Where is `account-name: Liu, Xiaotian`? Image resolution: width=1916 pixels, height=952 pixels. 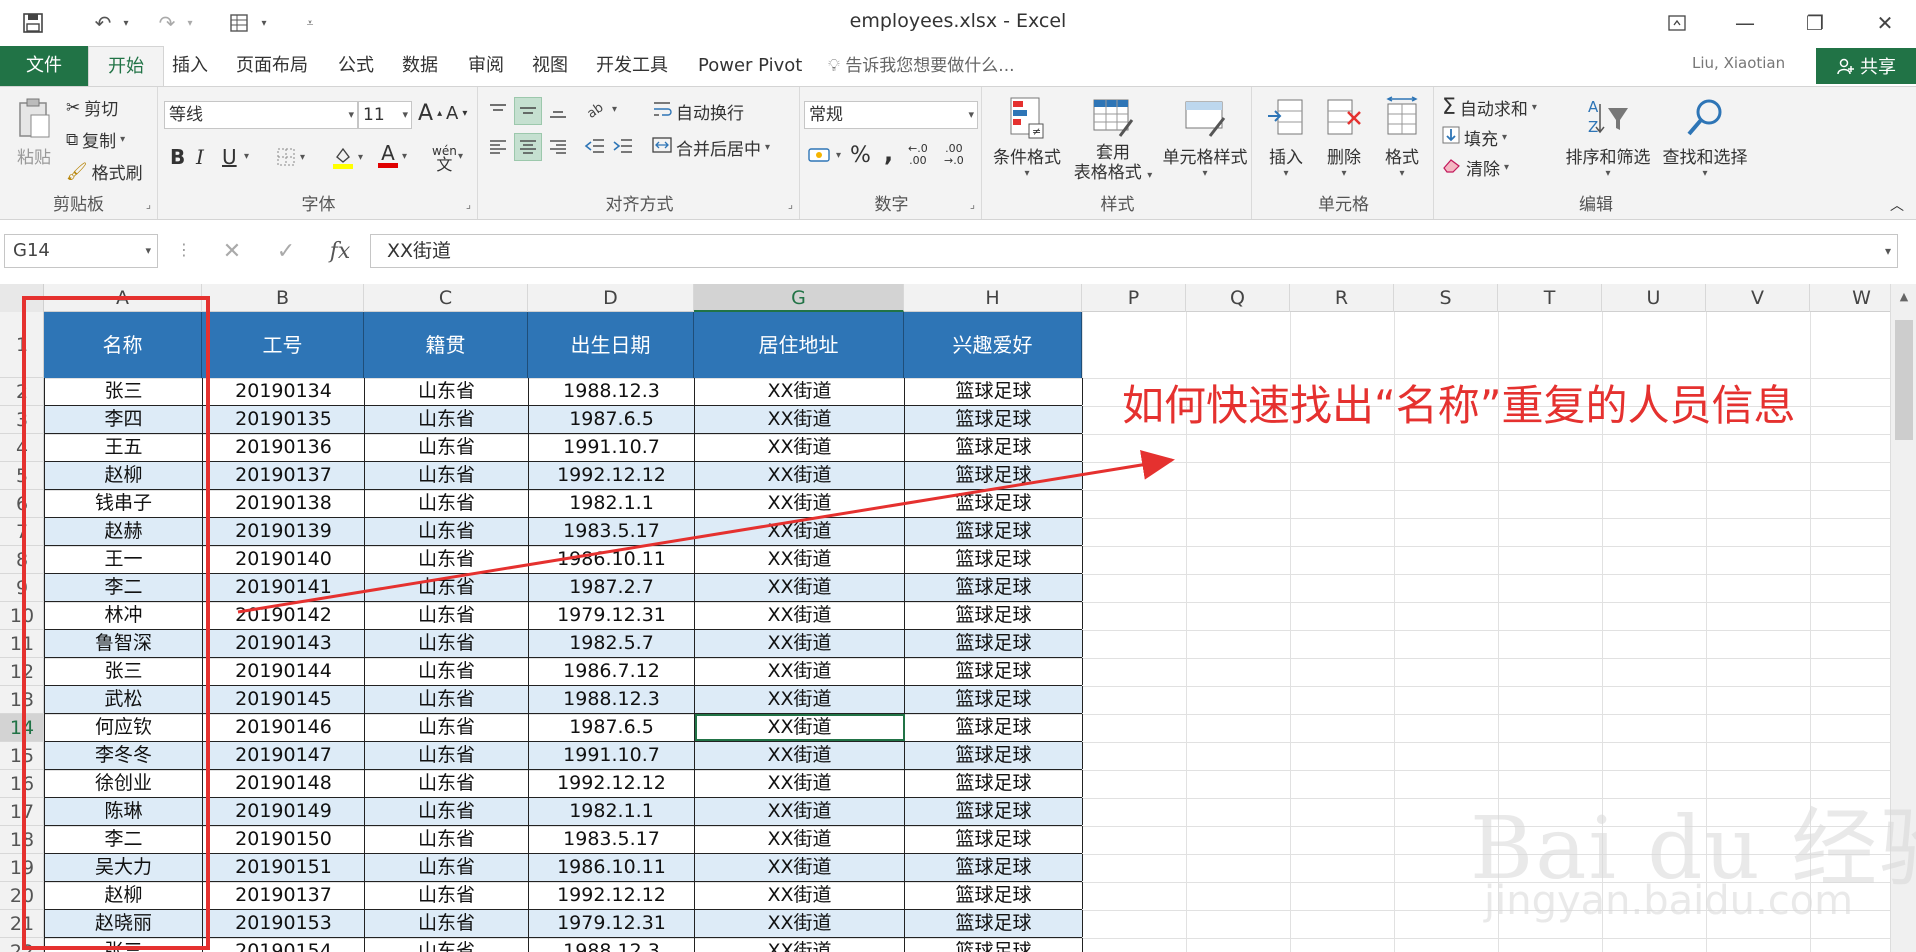 account-name: Liu, Xiaotian is located at coordinates (1738, 63).